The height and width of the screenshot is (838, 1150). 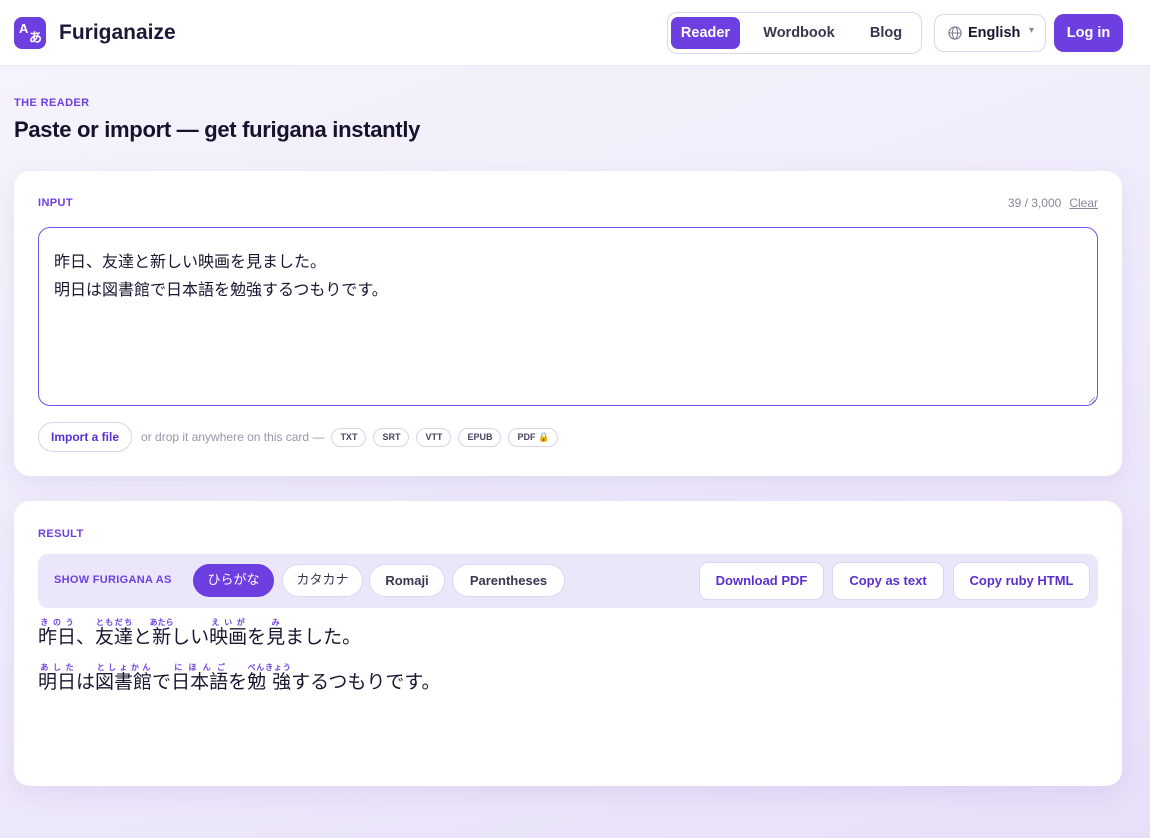 I want to click on plain-text: は, so click(x=86, y=682).